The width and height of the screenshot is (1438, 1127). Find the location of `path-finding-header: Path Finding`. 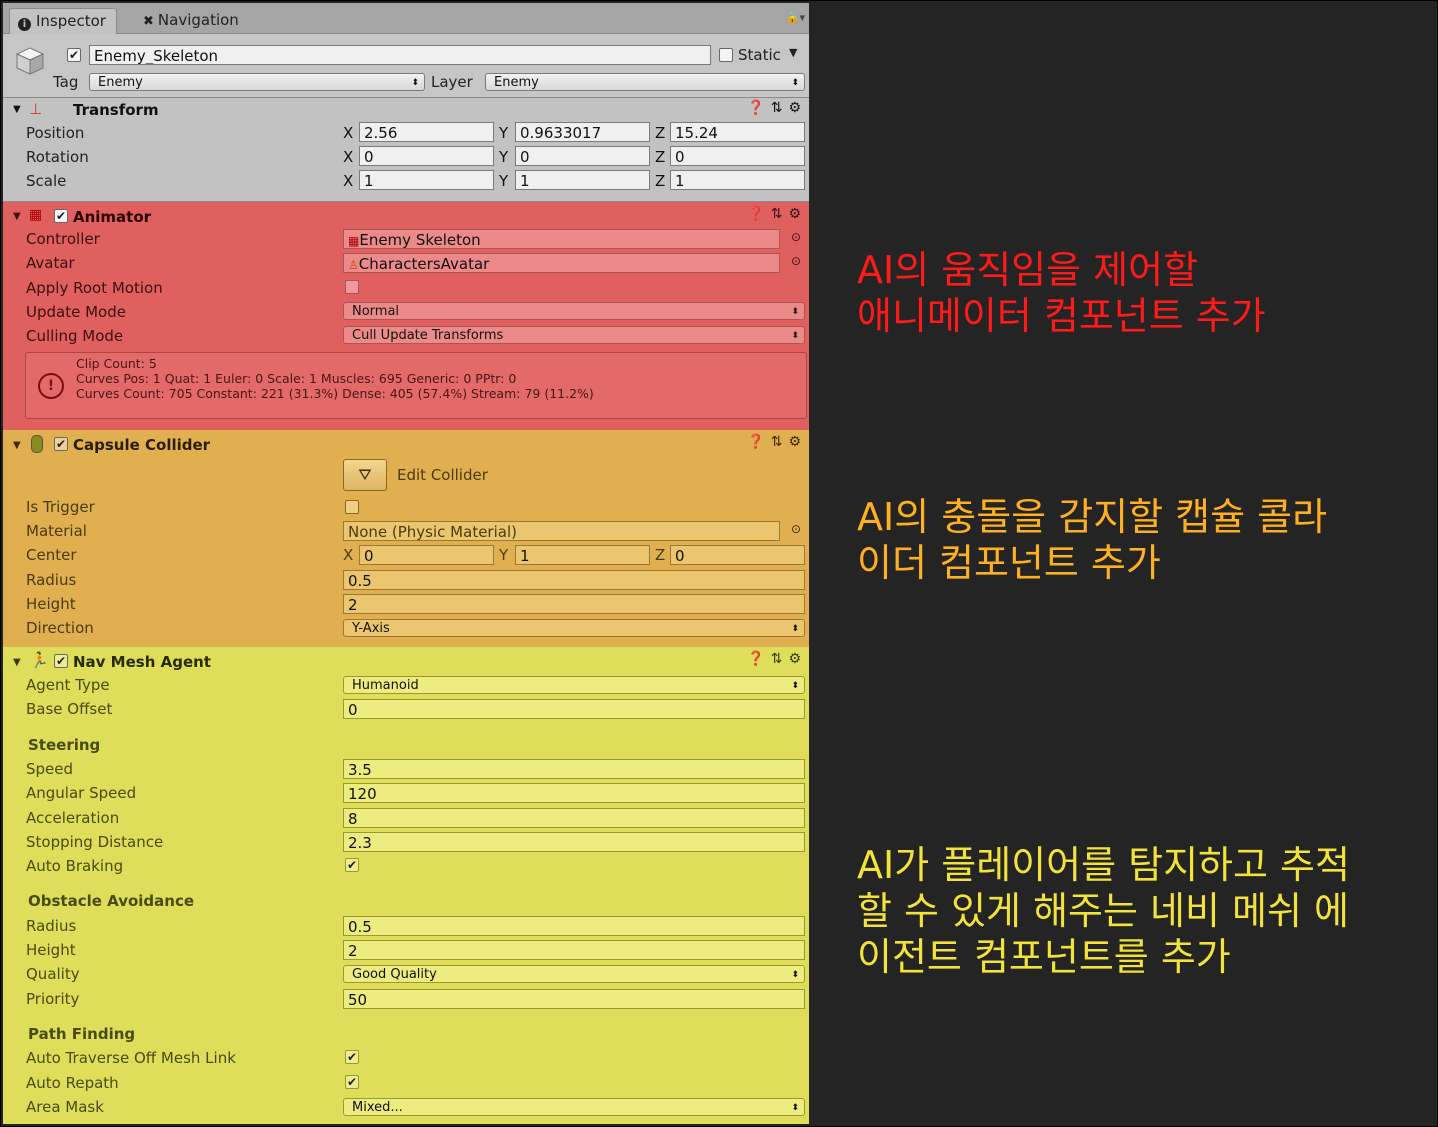

path-finding-header: Path Finding is located at coordinates (82, 1034).